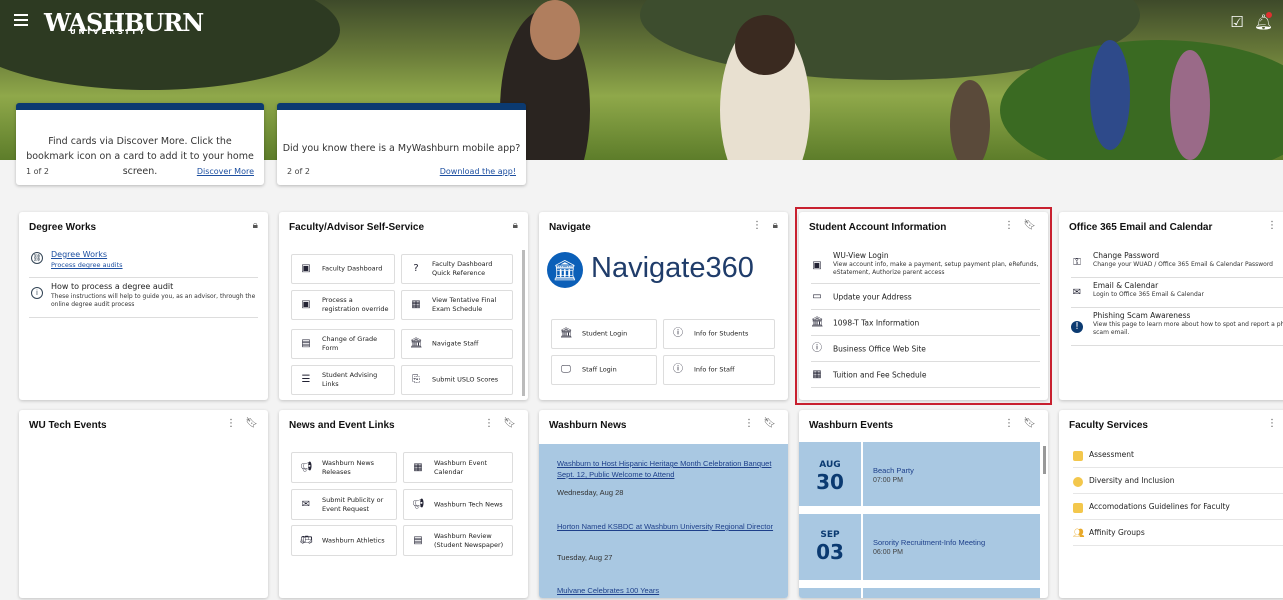 The height and width of the screenshot is (600, 1283). Describe the element at coordinates (306, 304) in the screenshot. I see `window-icon: ▣` at that location.